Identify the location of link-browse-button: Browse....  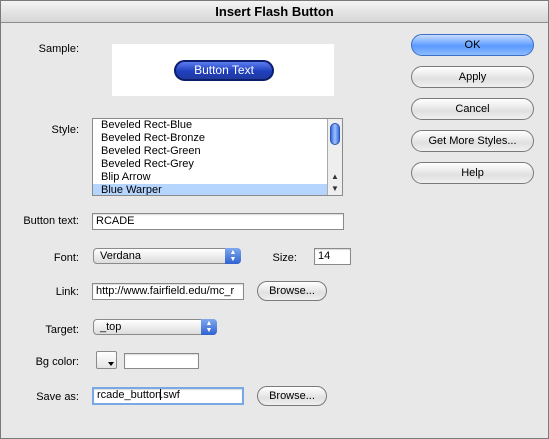
(292, 291).